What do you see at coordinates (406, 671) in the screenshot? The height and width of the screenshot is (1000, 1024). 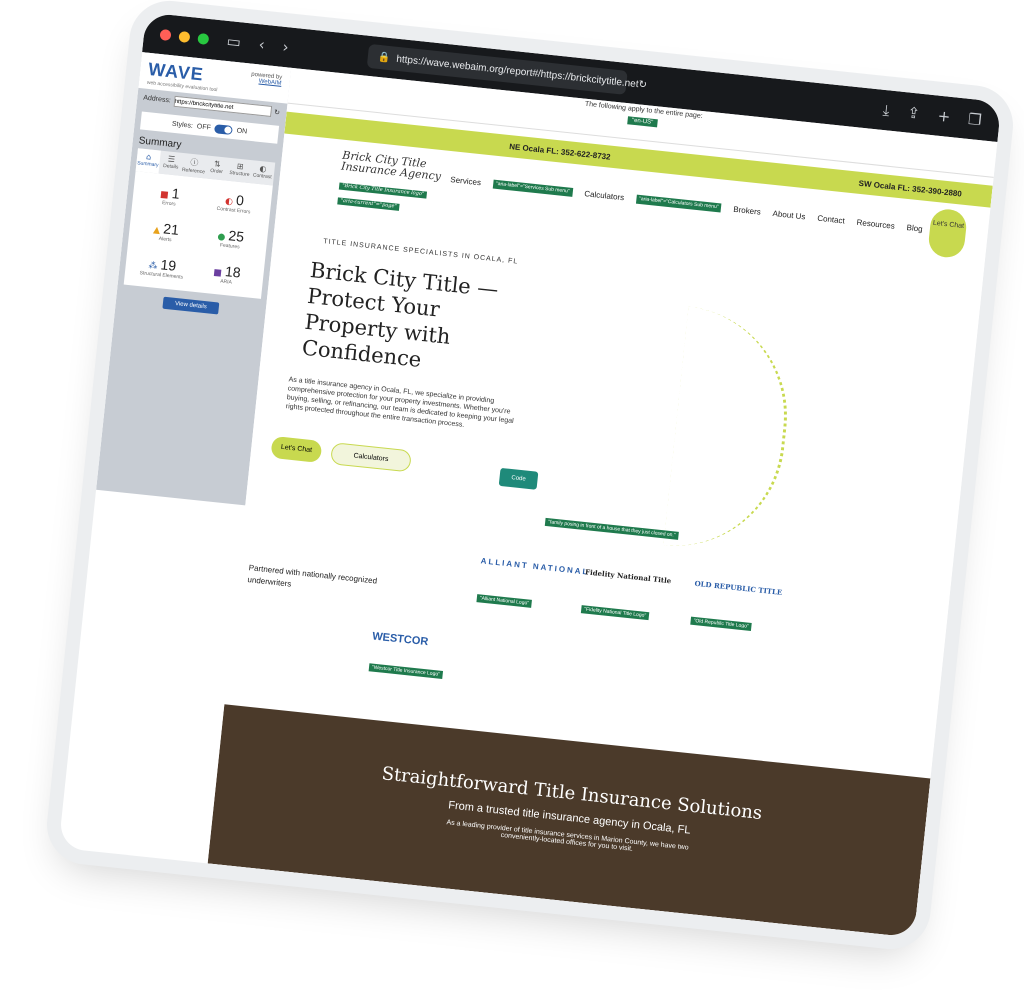 I see `westcor-alt-tag: "Westcor Title Insurance Logo"` at bounding box center [406, 671].